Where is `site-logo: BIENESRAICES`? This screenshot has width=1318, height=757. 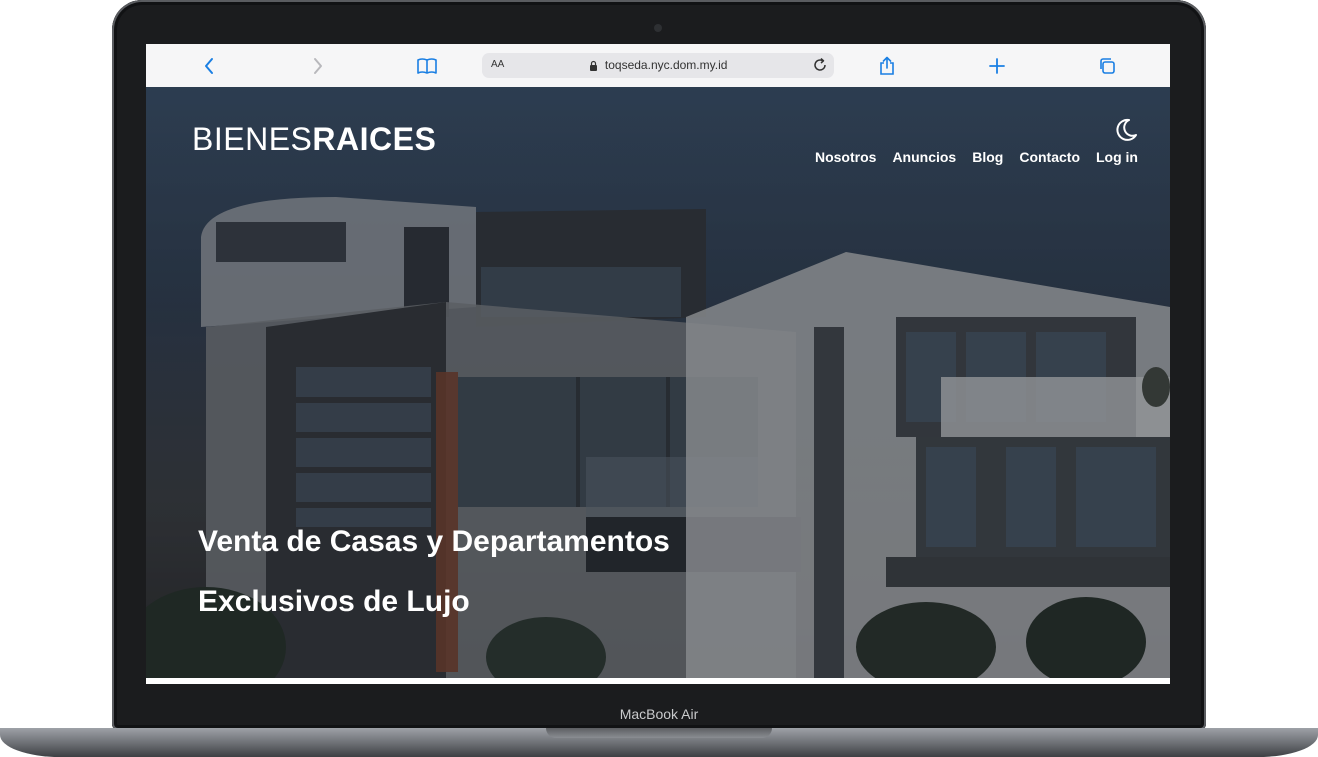 site-logo: BIENESRAICES is located at coordinates (314, 139).